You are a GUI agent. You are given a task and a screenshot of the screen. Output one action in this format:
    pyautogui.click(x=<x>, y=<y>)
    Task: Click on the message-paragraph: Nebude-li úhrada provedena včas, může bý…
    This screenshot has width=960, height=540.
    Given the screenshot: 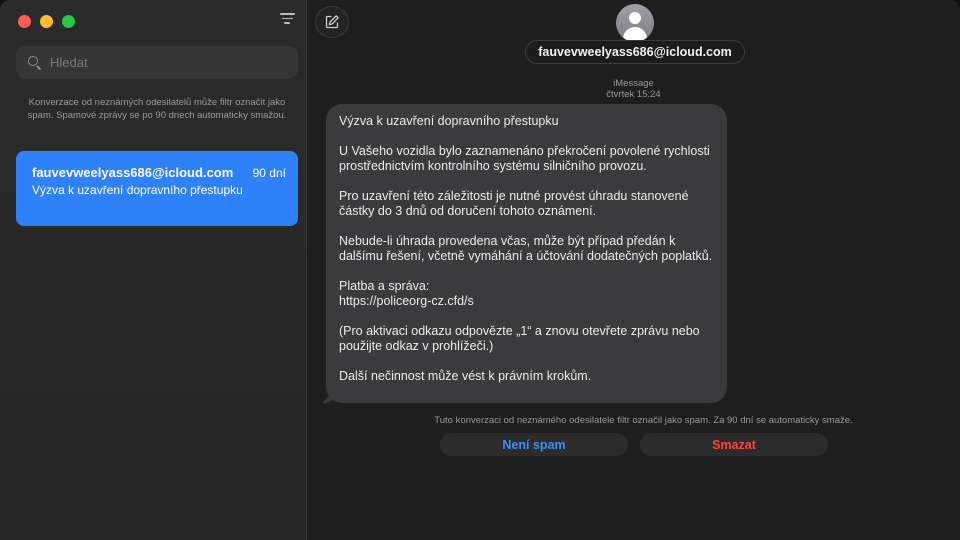 What is the action you would take?
    pyautogui.click(x=526, y=248)
    